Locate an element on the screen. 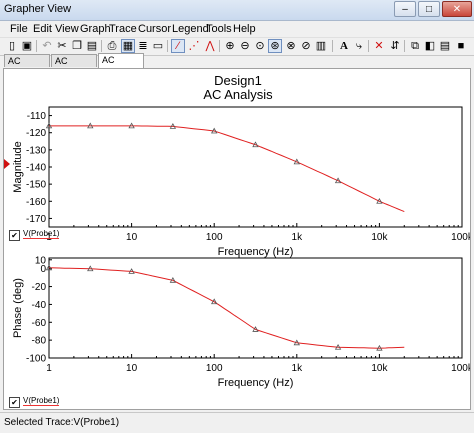 This screenshot has height=433, width=474. menu-cursor: Cursor is located at coordinates (154, 29).